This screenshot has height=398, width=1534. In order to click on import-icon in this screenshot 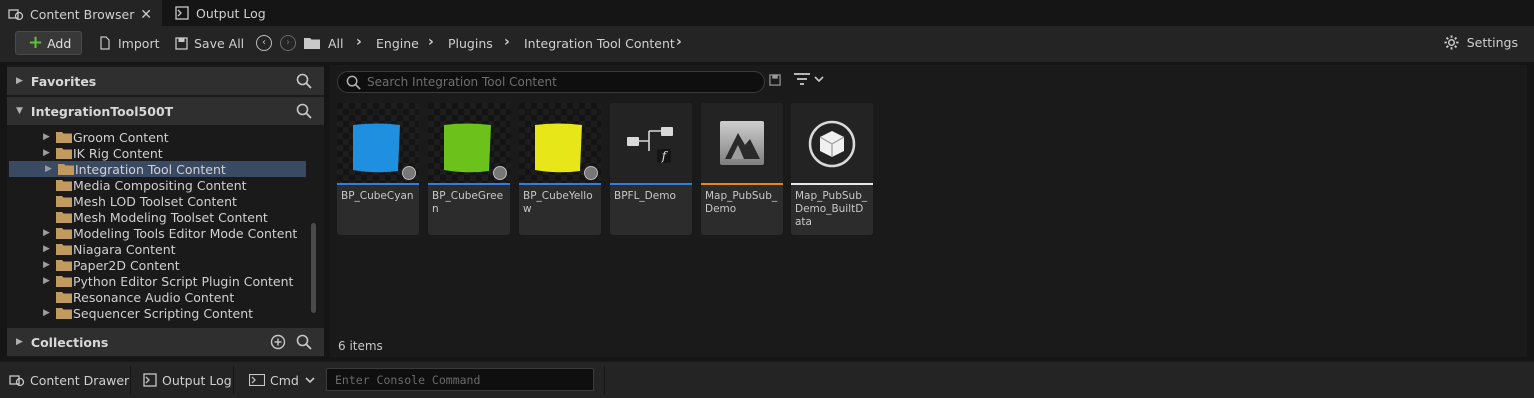, I will do `click(105, 43)`.